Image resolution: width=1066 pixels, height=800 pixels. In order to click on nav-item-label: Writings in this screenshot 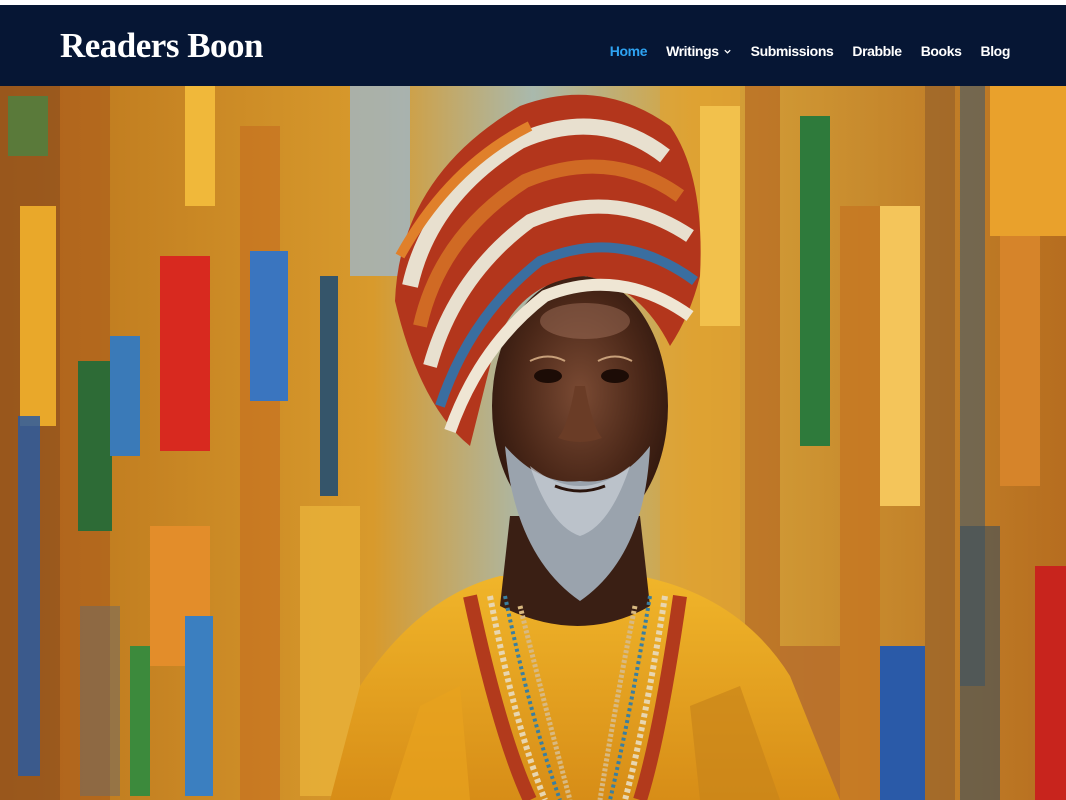, I will do `click(692, 51)`.